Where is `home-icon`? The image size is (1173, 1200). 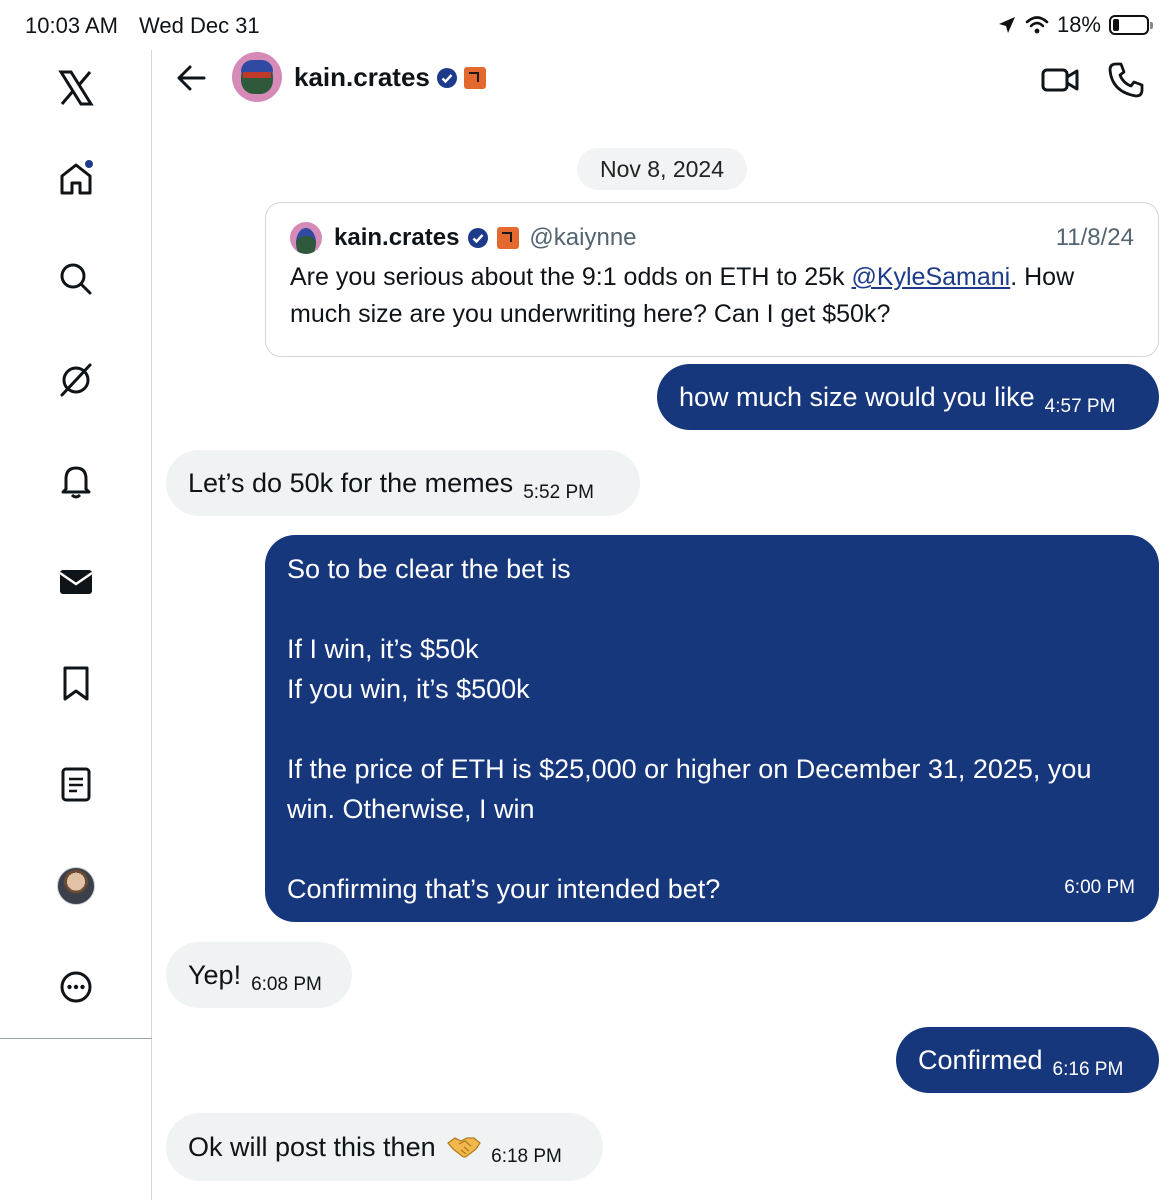
home-icon is located at coordinates (76, 178).